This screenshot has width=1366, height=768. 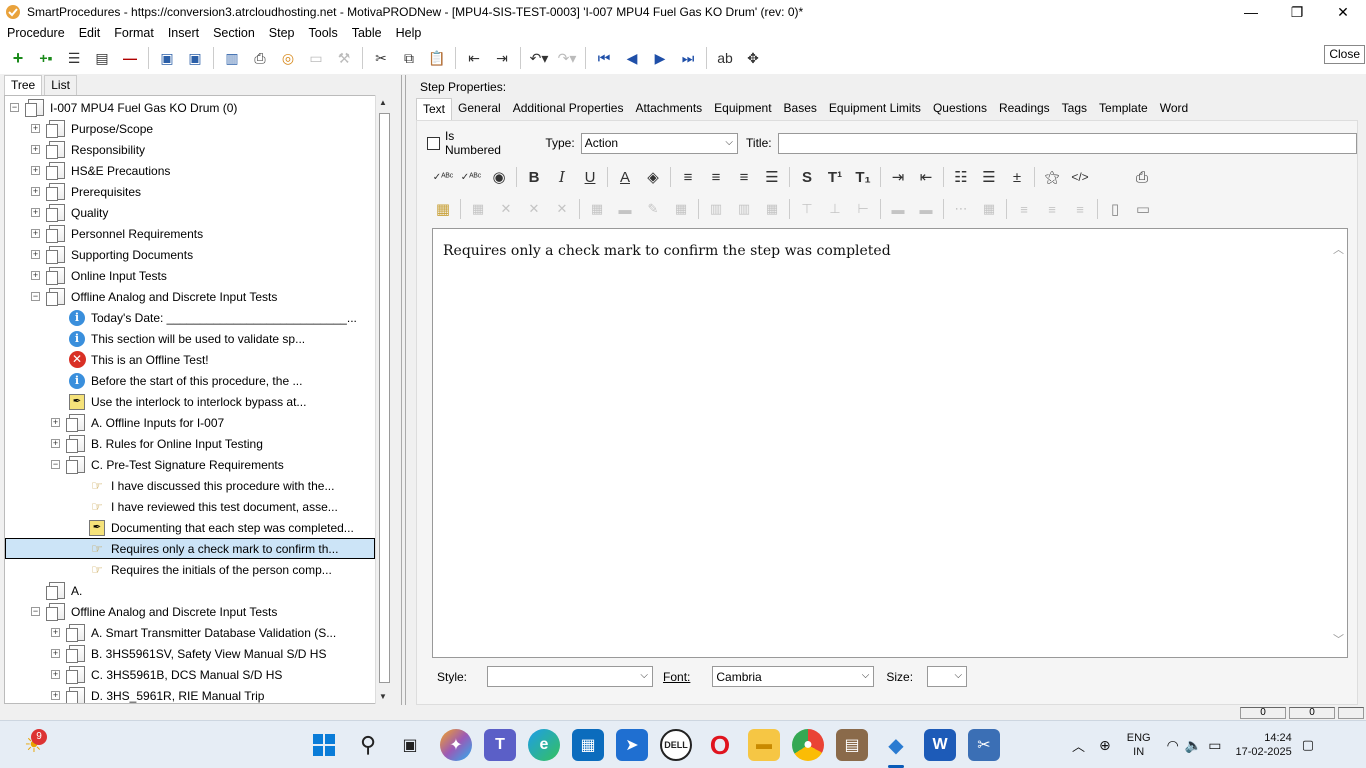 I want to click on collapse-icon: −, so click(x=14, y=107).